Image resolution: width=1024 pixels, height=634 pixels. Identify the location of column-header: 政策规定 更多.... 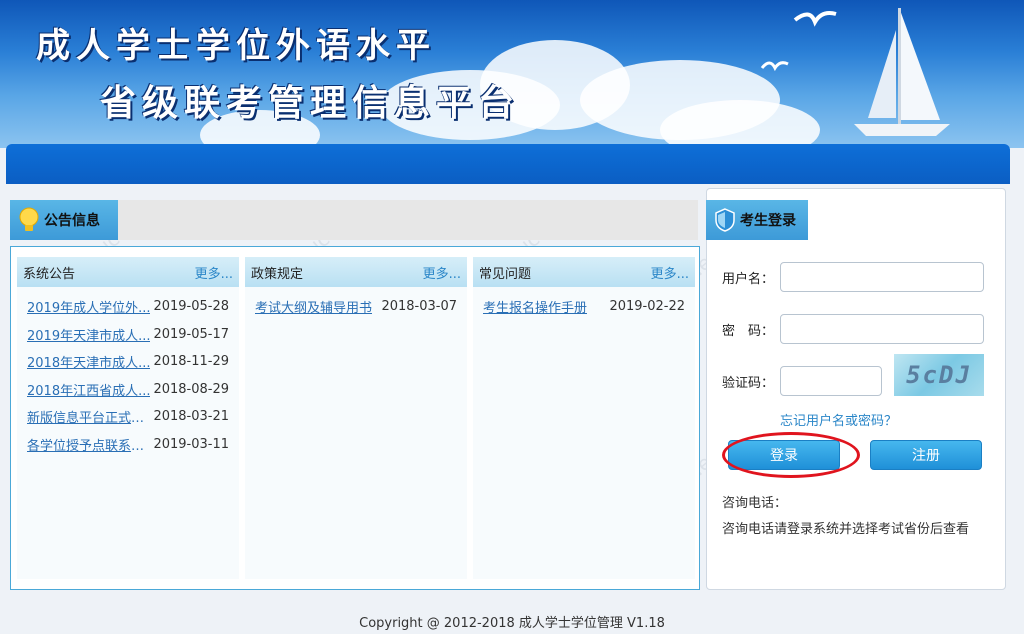
(356, 272).